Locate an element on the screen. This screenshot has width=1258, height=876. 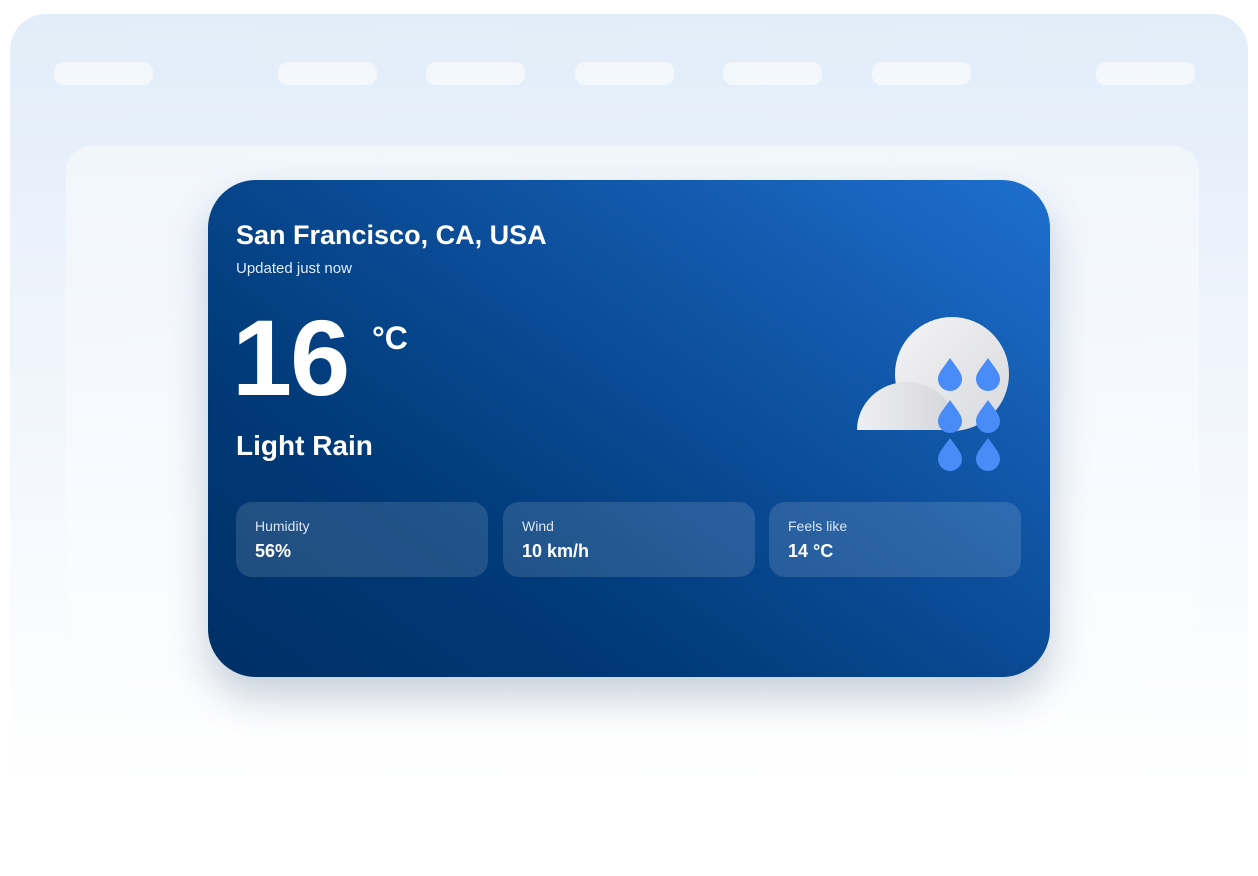
stat-humidity: Humidity 56% is located at coordinates (362, 539).